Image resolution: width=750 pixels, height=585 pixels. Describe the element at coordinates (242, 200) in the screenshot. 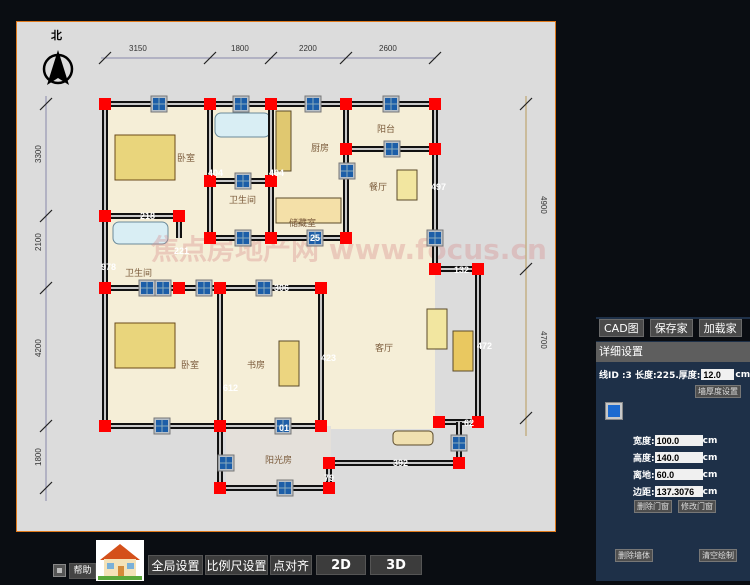

I see `room-label-bathroom-1: 卫生间` at that location.